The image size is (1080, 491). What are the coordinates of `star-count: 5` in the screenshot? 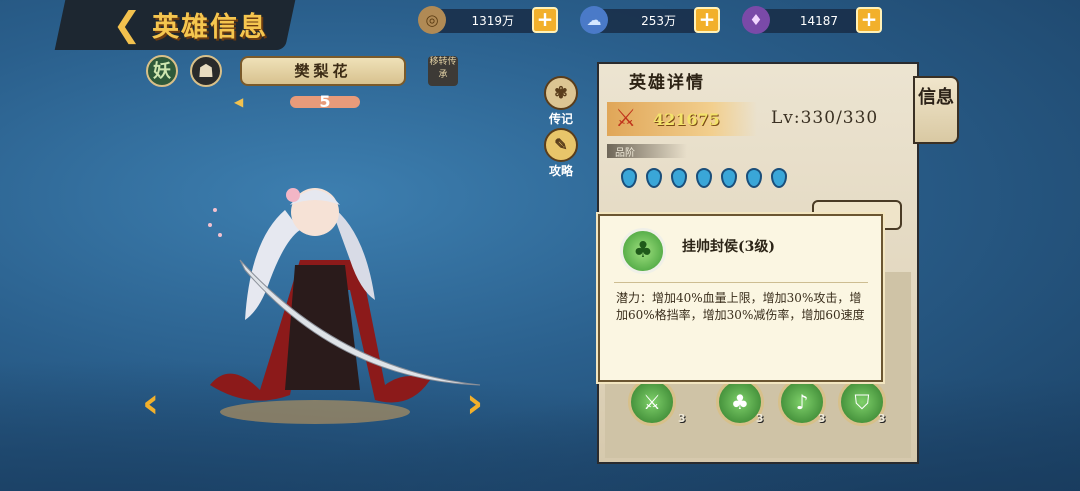 It's located at (325, 102).